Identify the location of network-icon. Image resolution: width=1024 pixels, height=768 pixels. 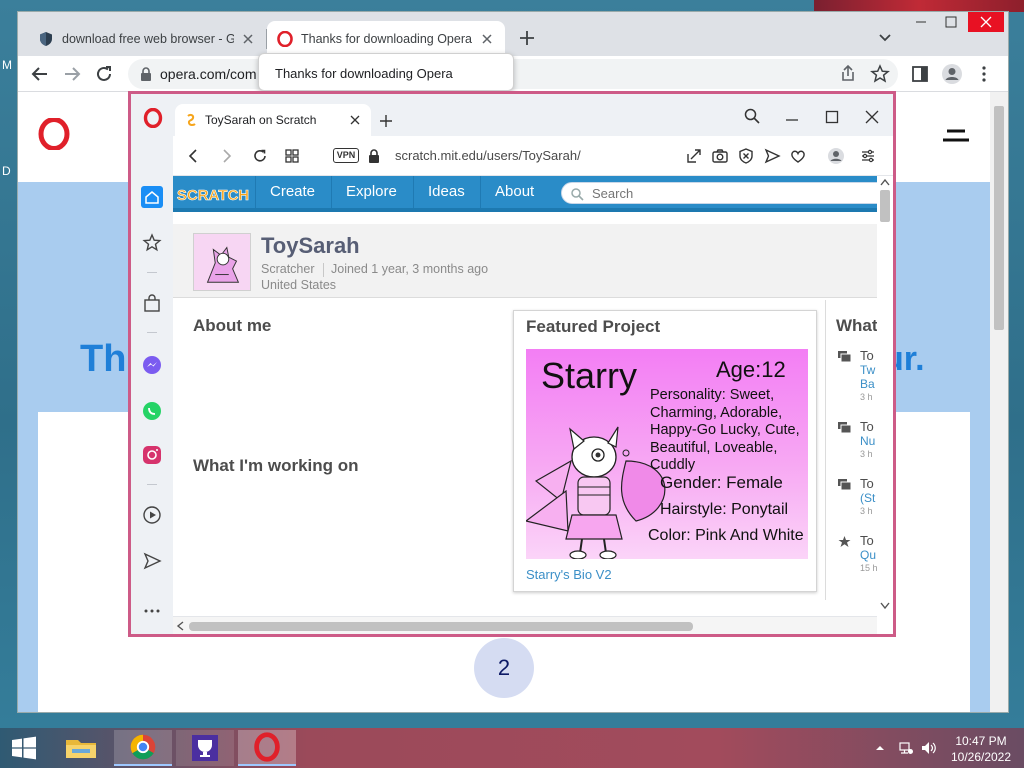
(906, 748).